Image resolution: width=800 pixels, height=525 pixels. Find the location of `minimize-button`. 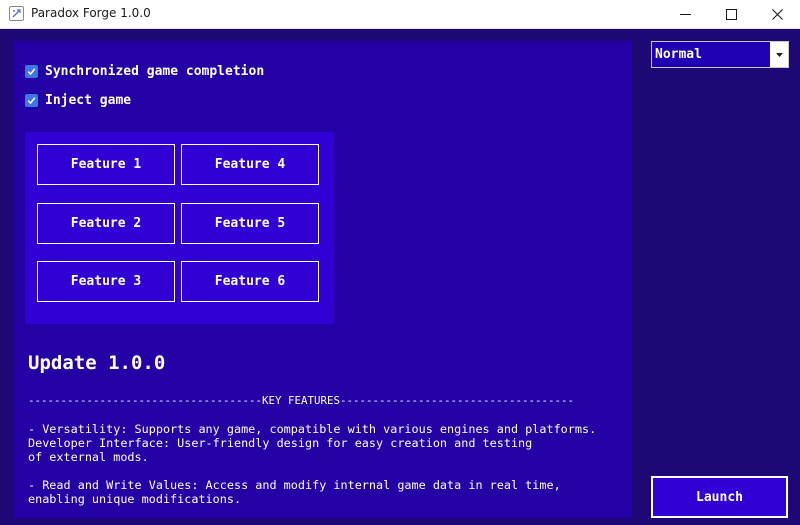

minimize-button is located at coordinates (685, 14).